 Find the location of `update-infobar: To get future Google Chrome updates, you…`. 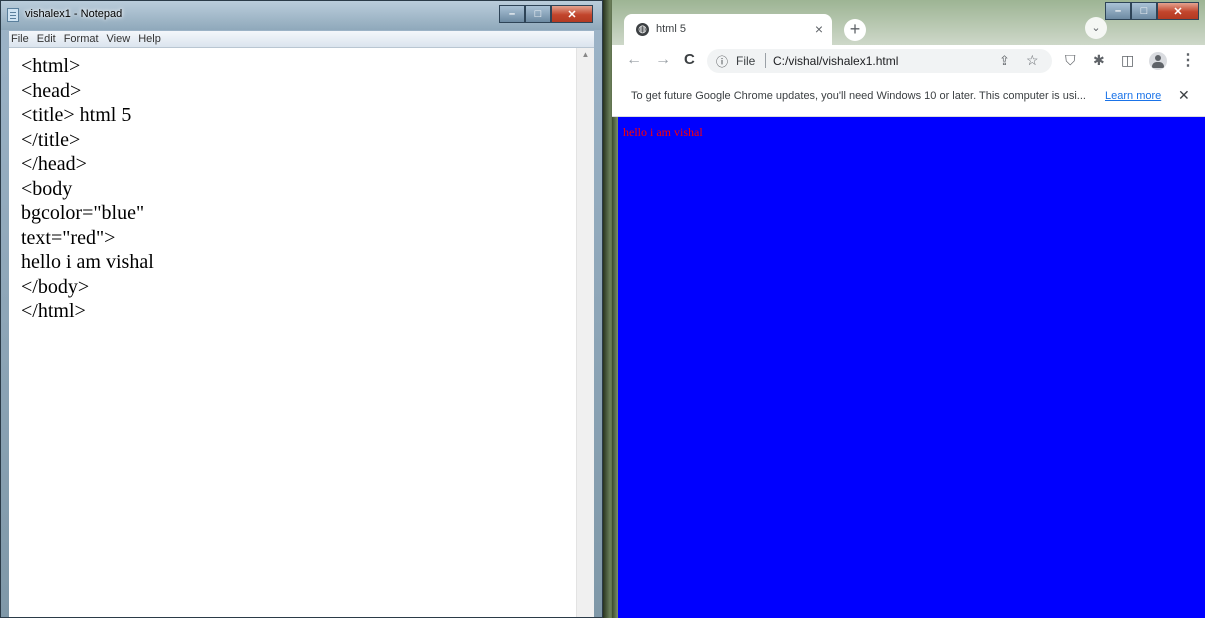

update-infobar: To get future Google Chrome updates, you… is located at coordinates (908, 97).